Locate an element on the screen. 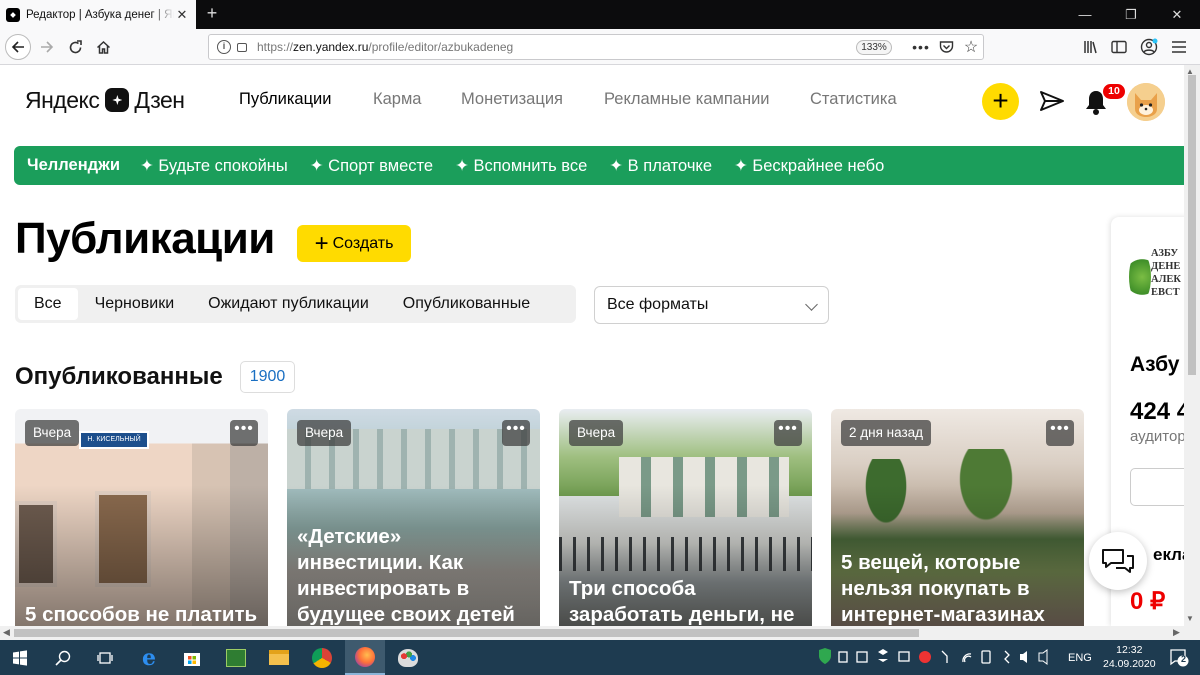  taskbar-firefox is located at coordinates (365, 657).